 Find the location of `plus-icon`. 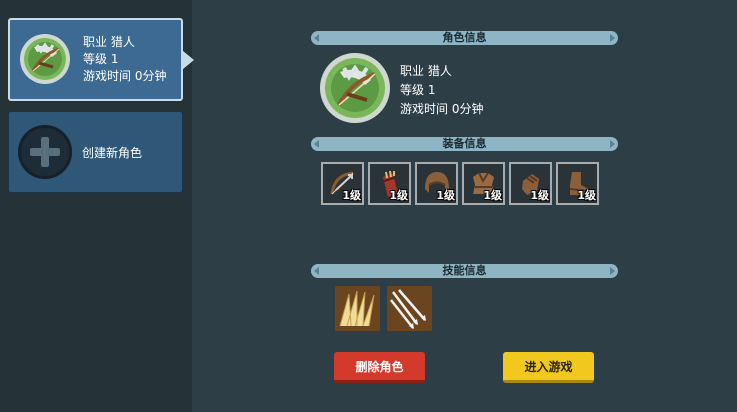

plus-icon is located at coordinates (45, 152).